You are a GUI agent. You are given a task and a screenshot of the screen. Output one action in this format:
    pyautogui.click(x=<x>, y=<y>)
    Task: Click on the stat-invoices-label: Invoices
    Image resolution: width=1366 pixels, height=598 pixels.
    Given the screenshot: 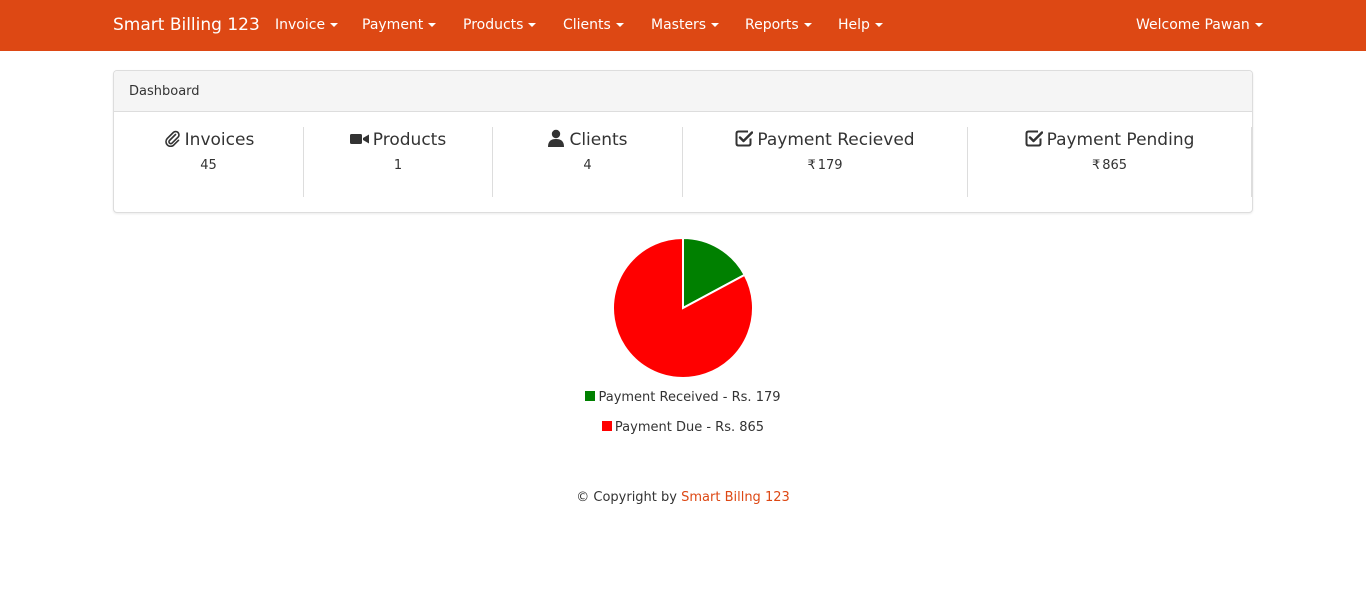 What is the action you would take?
    pyautogui.click(x=219, y=140)
    